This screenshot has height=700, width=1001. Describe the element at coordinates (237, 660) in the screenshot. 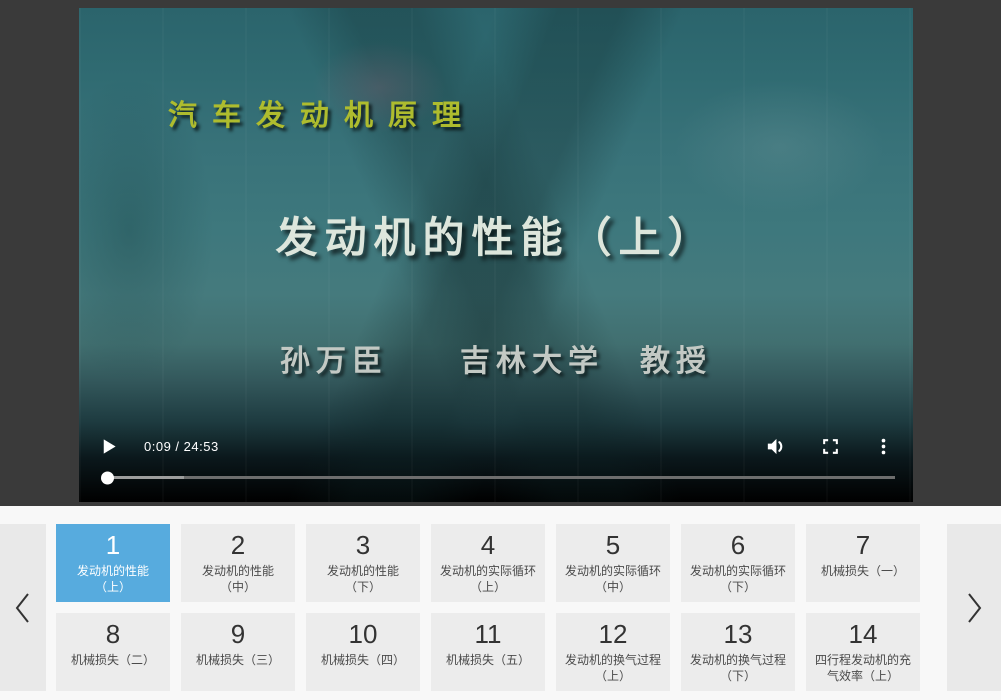

I see `episode-title: 机械损失（三）` at that location.